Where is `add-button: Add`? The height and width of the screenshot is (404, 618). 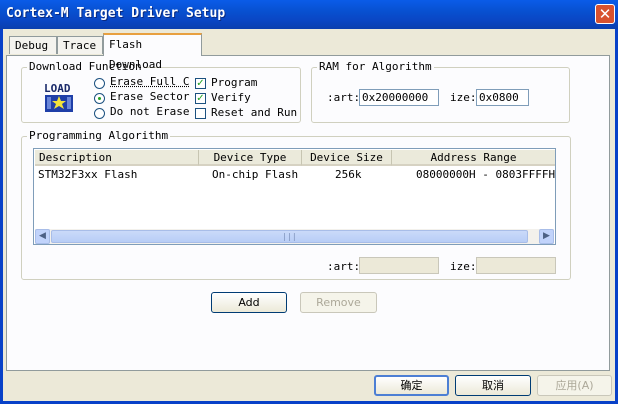 add-button: Add is located at coordinates (249, 302).